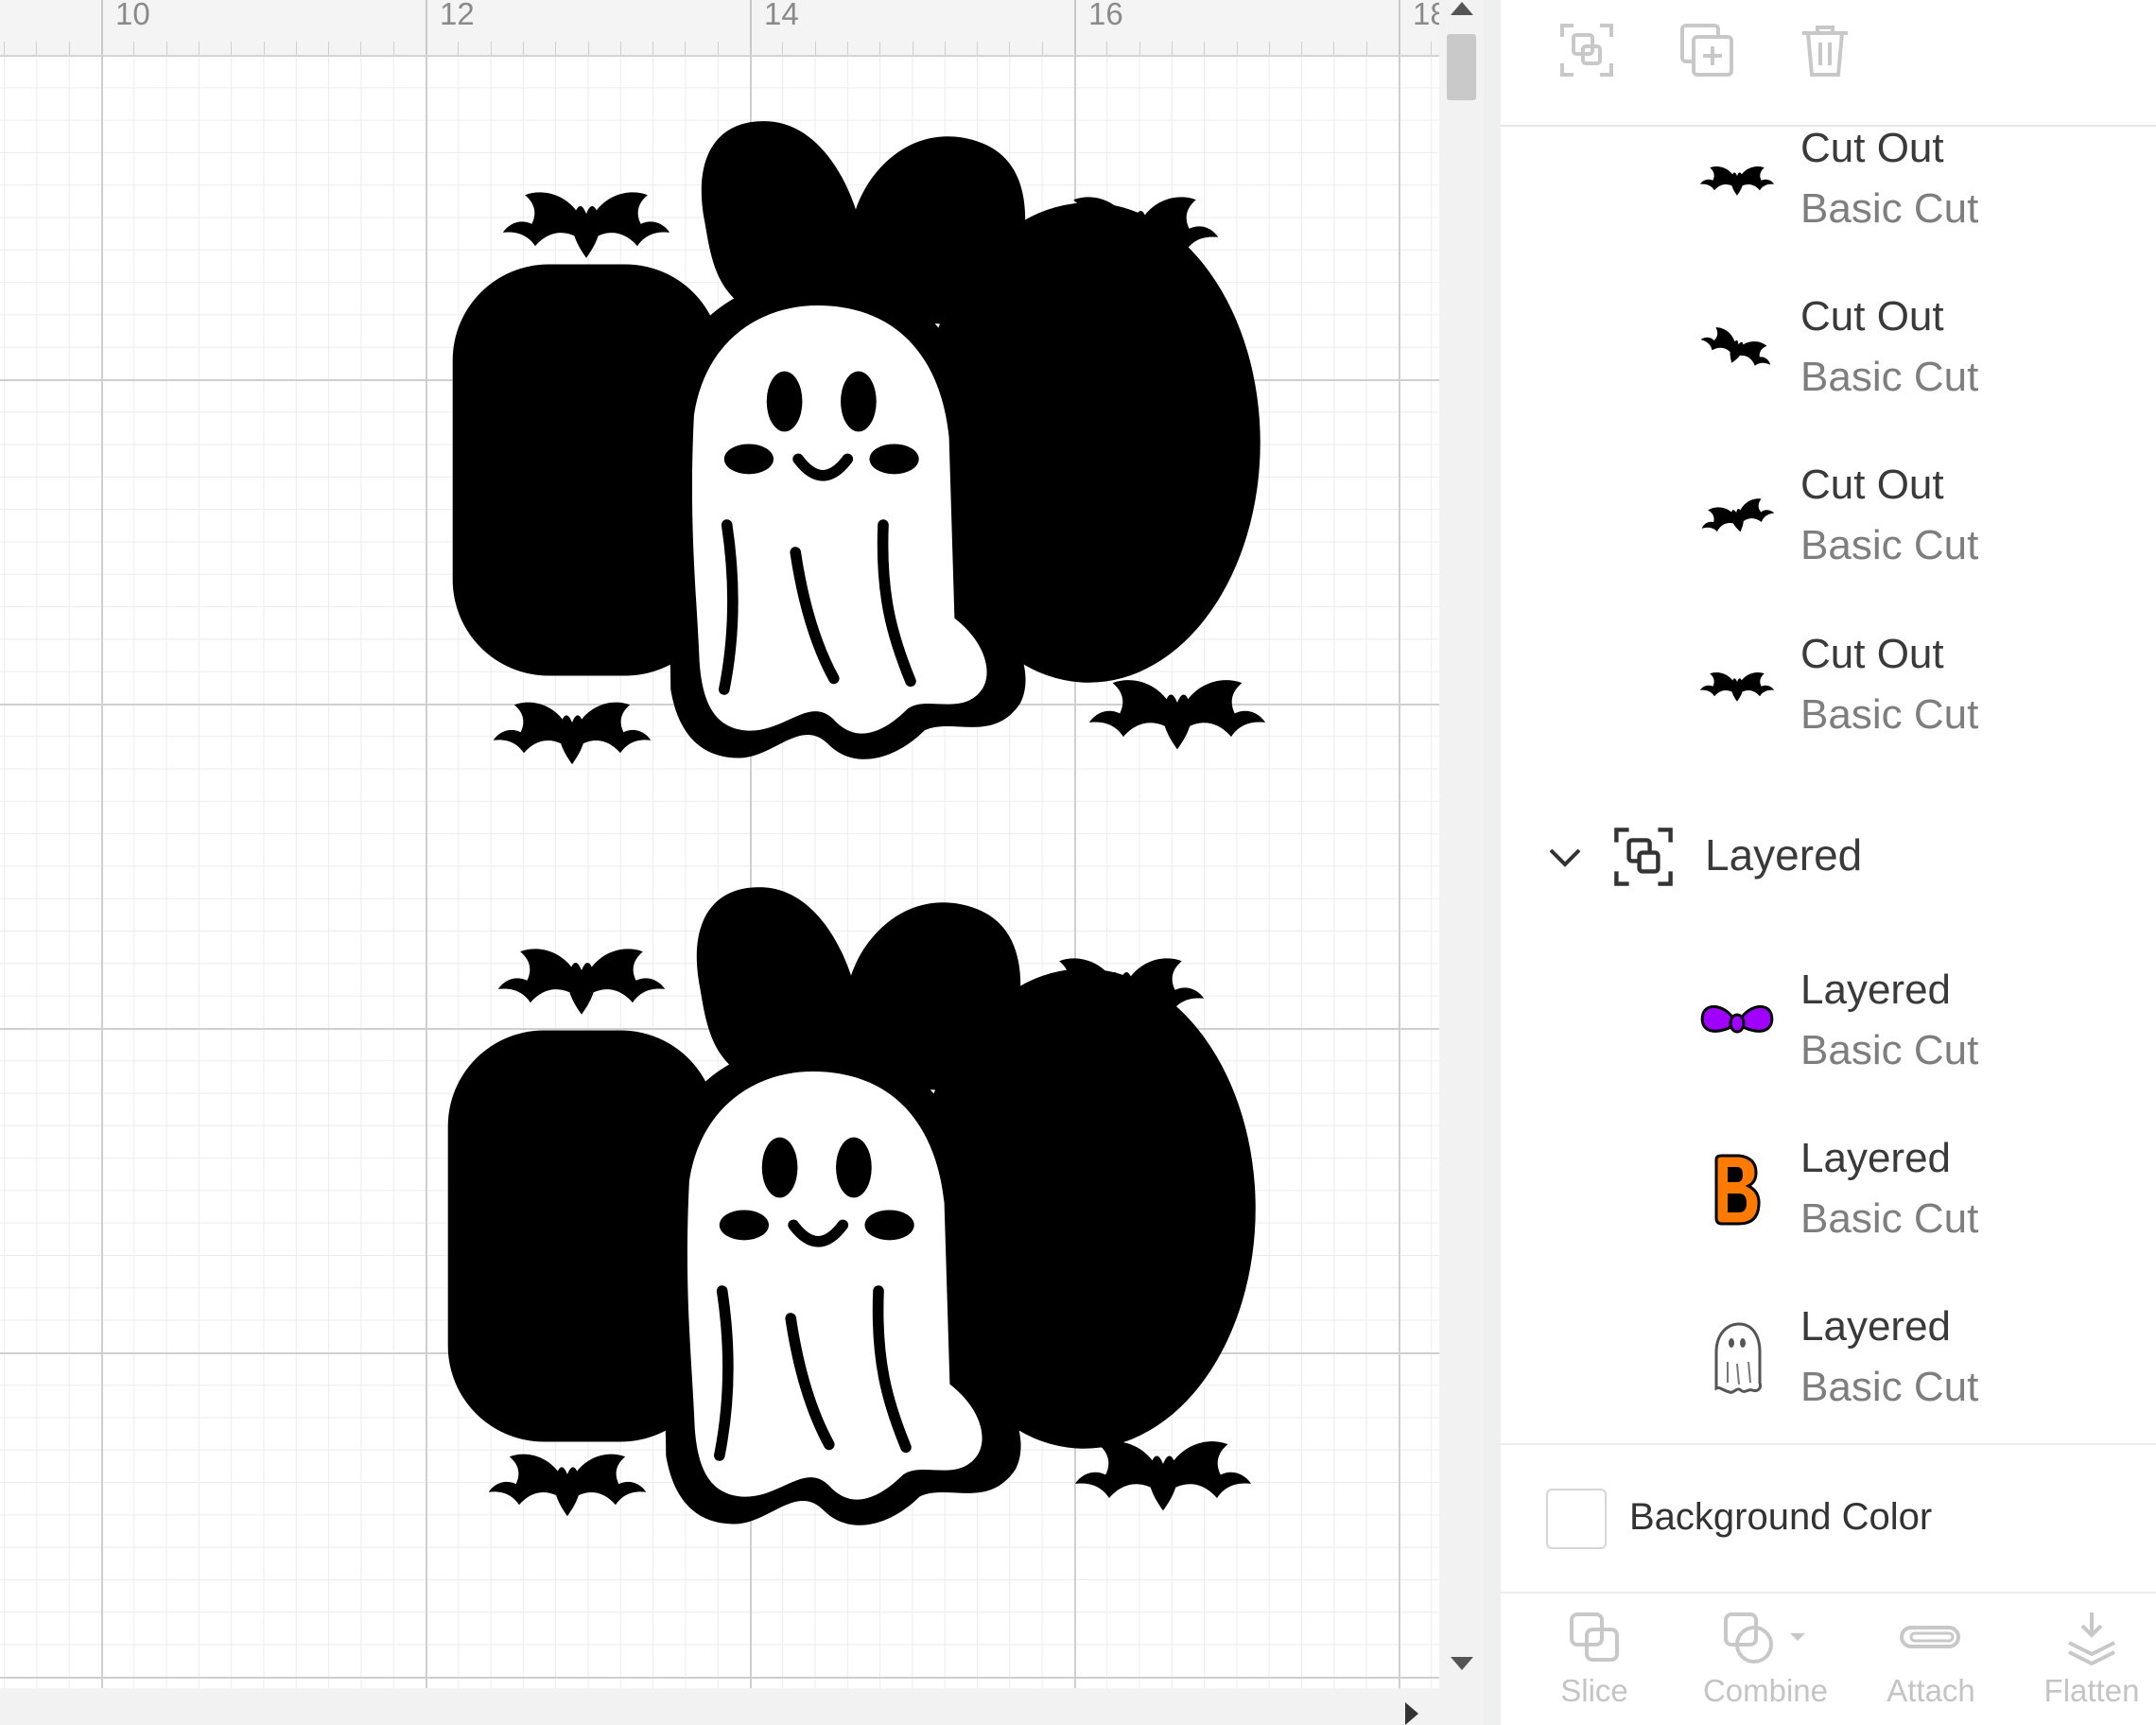 This screenshot has height=1725, width=2156. What do you see at coordinates (1765, 1690) in the screenshot?
I see `combine-label: Combine` at bounding box center [1765, 1690].